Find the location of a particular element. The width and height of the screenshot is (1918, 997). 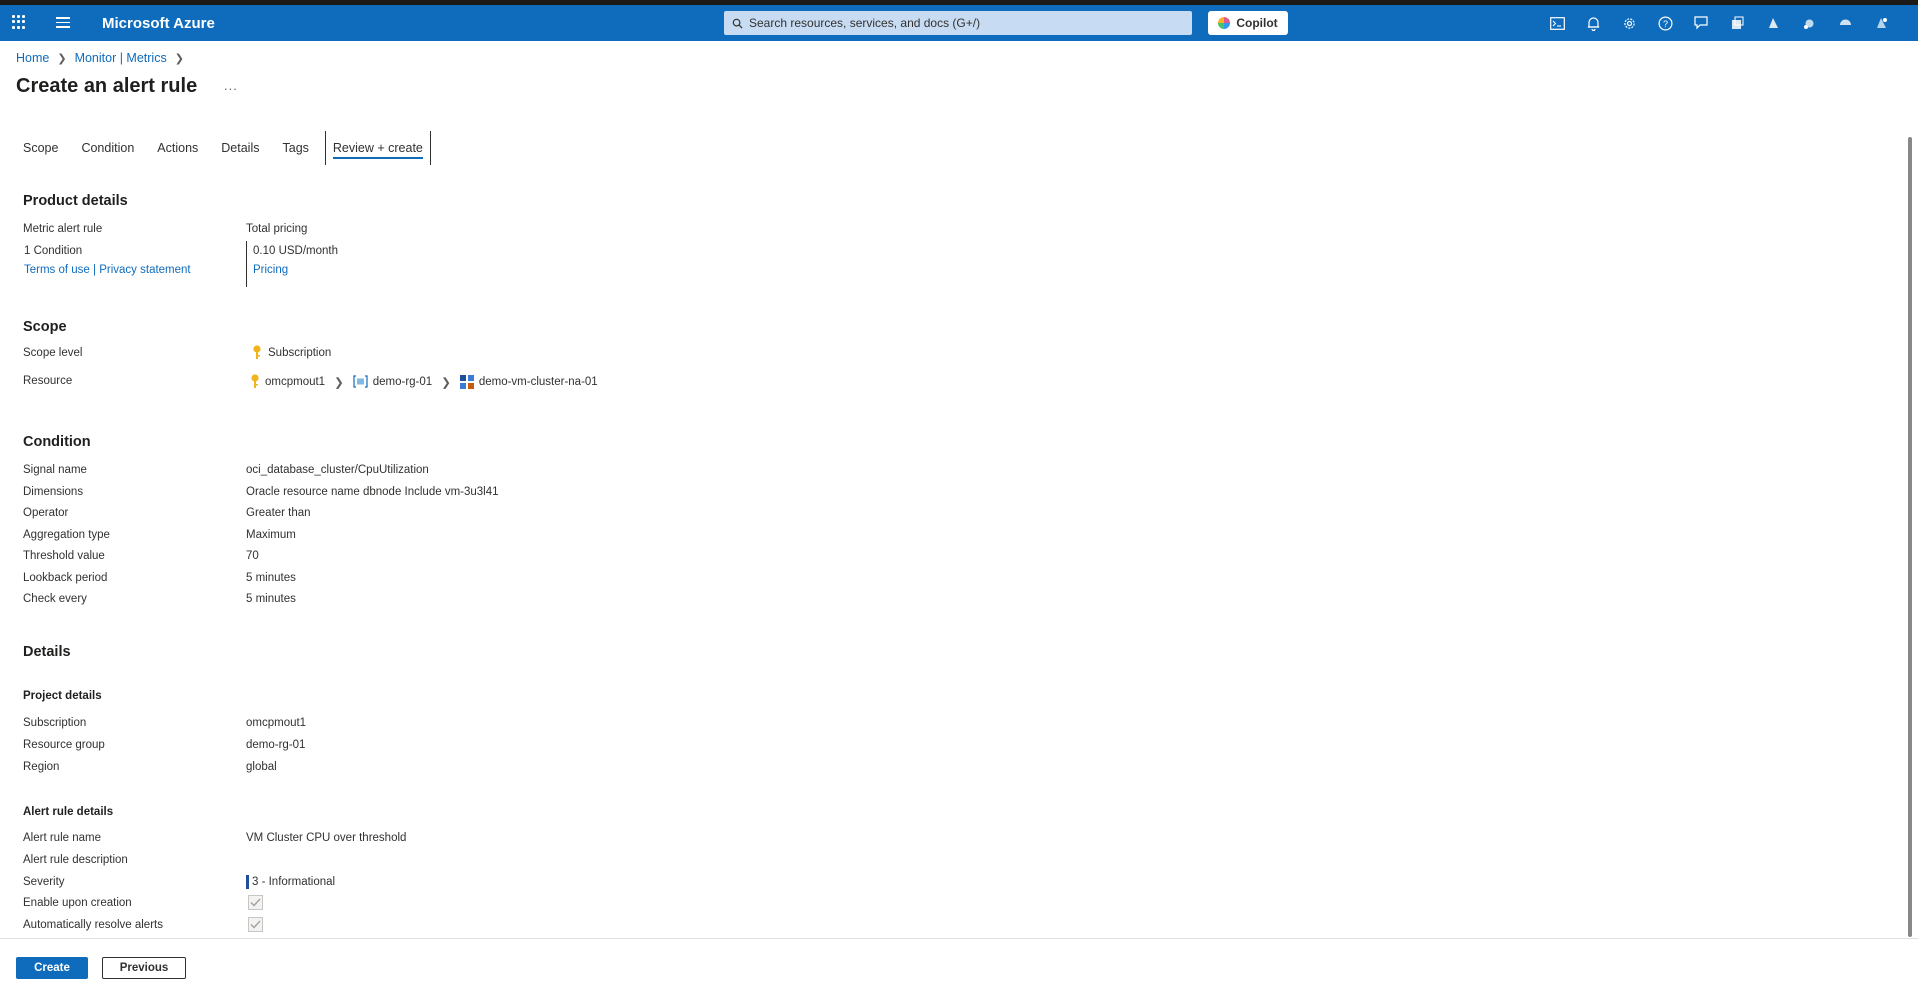

cloud-shell-icon is located at coordinates (1557, 23).